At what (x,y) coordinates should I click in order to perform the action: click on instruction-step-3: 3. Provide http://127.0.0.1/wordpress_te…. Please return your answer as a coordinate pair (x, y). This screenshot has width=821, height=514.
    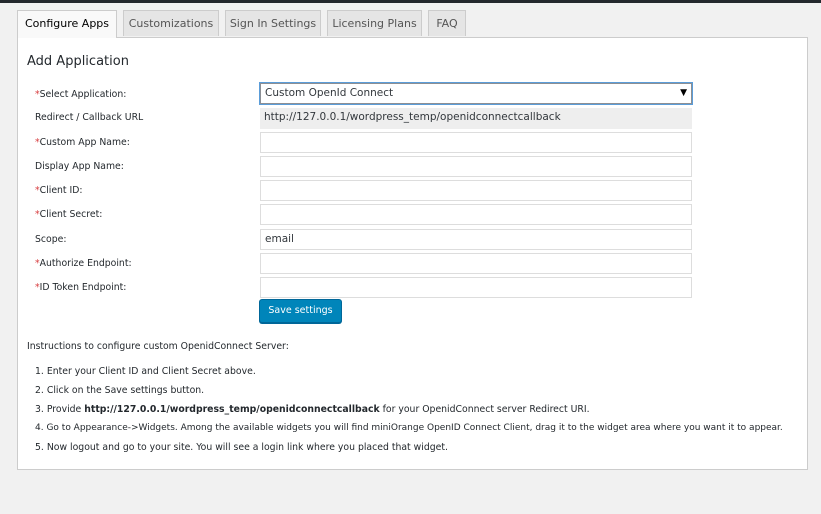
    Looking at the image, I should click on (312, 409).